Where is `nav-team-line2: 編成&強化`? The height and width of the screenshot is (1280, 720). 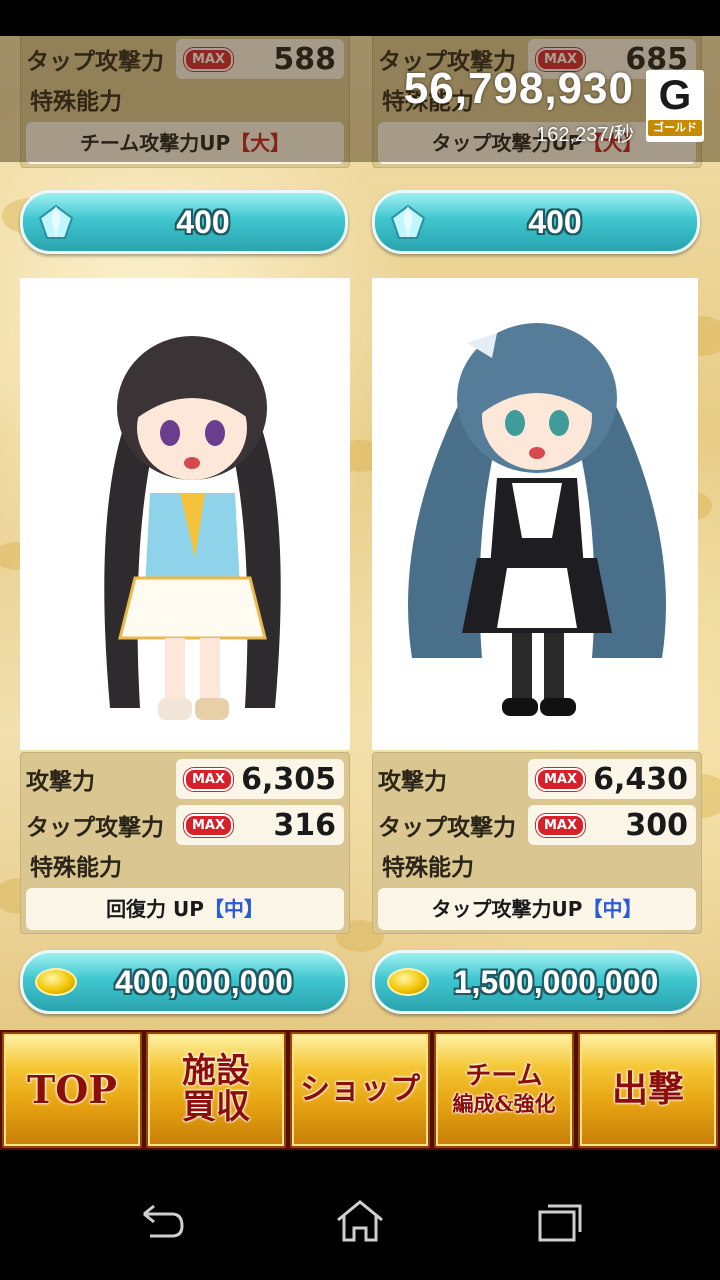
nav-team-line2: 編成&強化 is located at coordinates (504, 1103).